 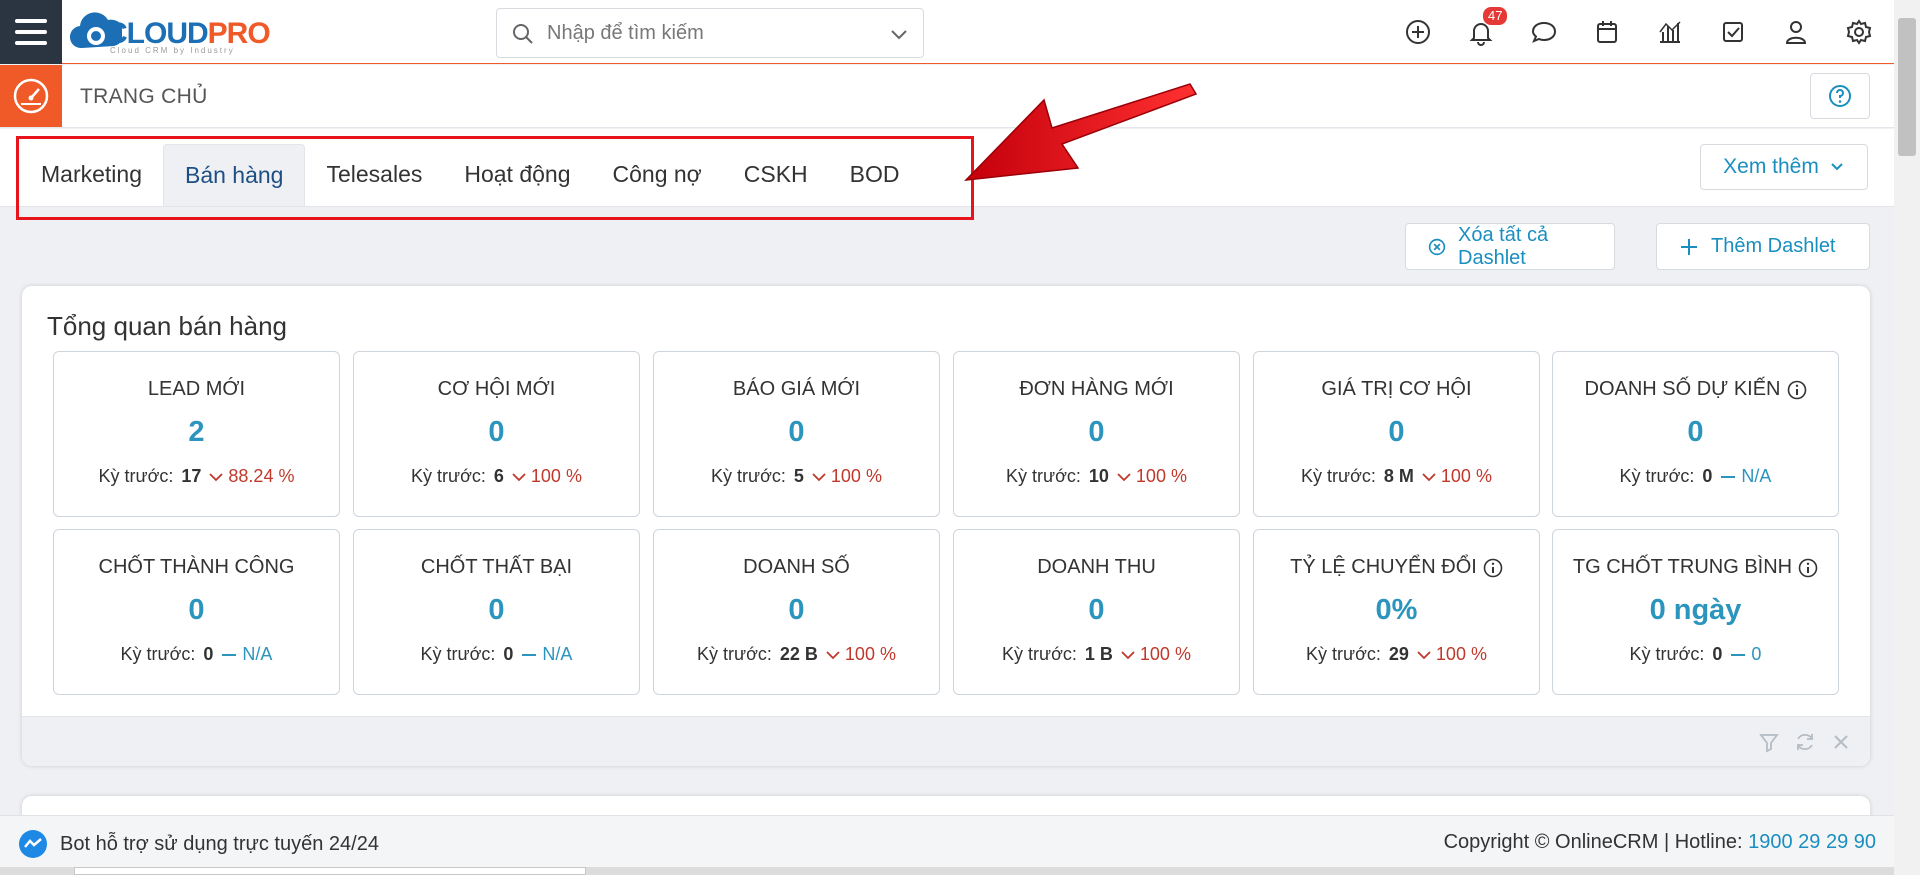 I want to click on notification-badge: 47, so click(x=1495, y=16).